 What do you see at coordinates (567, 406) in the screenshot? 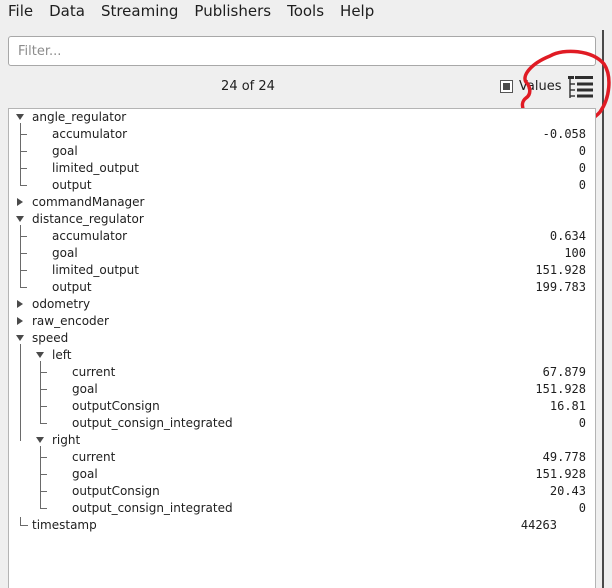
I see `tree-item-value: 16.81` at bounding box center [567, 406].